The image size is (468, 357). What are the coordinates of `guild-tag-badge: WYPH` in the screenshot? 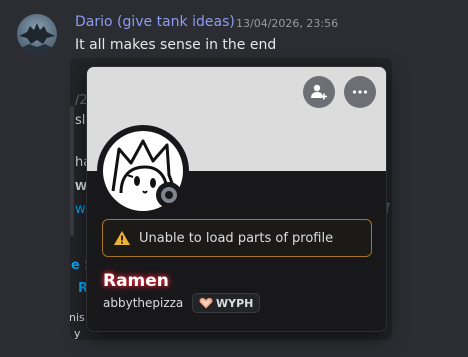 It's located at (226, 303).